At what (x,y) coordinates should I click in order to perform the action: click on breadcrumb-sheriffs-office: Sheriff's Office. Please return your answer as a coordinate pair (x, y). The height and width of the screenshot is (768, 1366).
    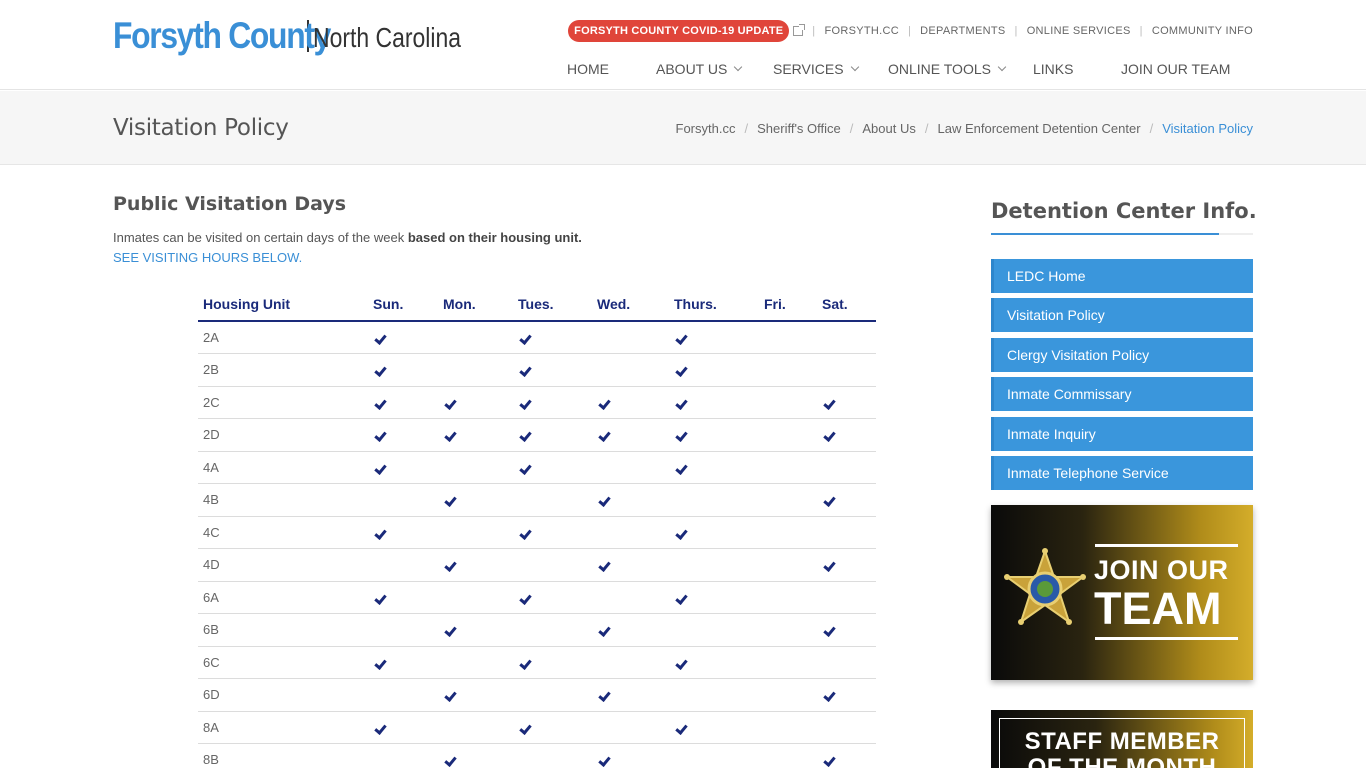
    Looking at the image, I should click on (799, 128).